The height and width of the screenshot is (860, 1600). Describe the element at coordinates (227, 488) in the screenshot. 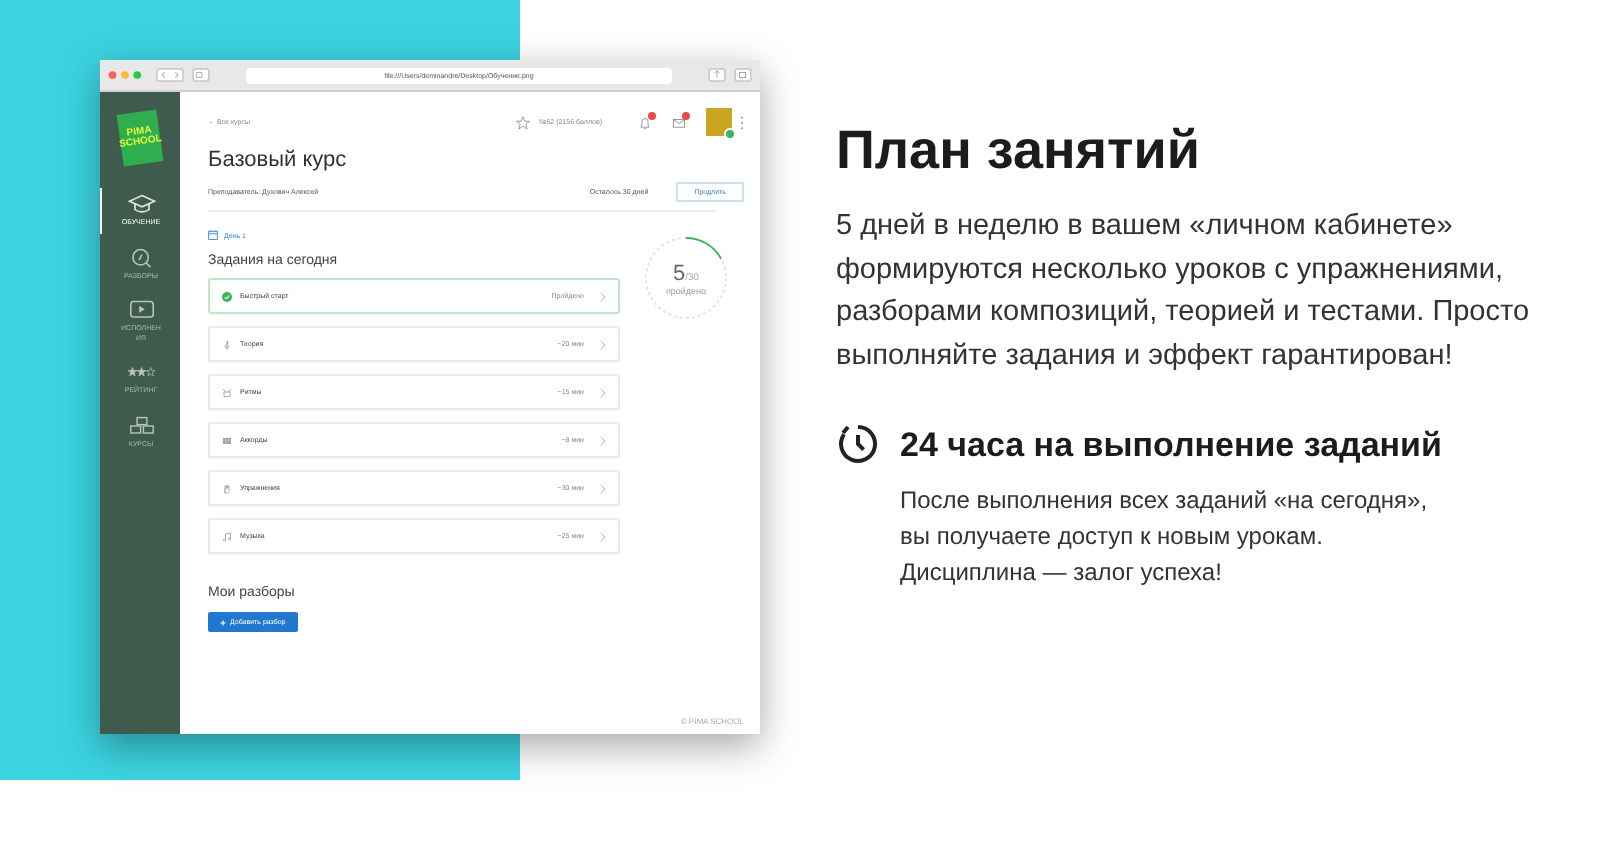

I see `hand-icon` at that location.